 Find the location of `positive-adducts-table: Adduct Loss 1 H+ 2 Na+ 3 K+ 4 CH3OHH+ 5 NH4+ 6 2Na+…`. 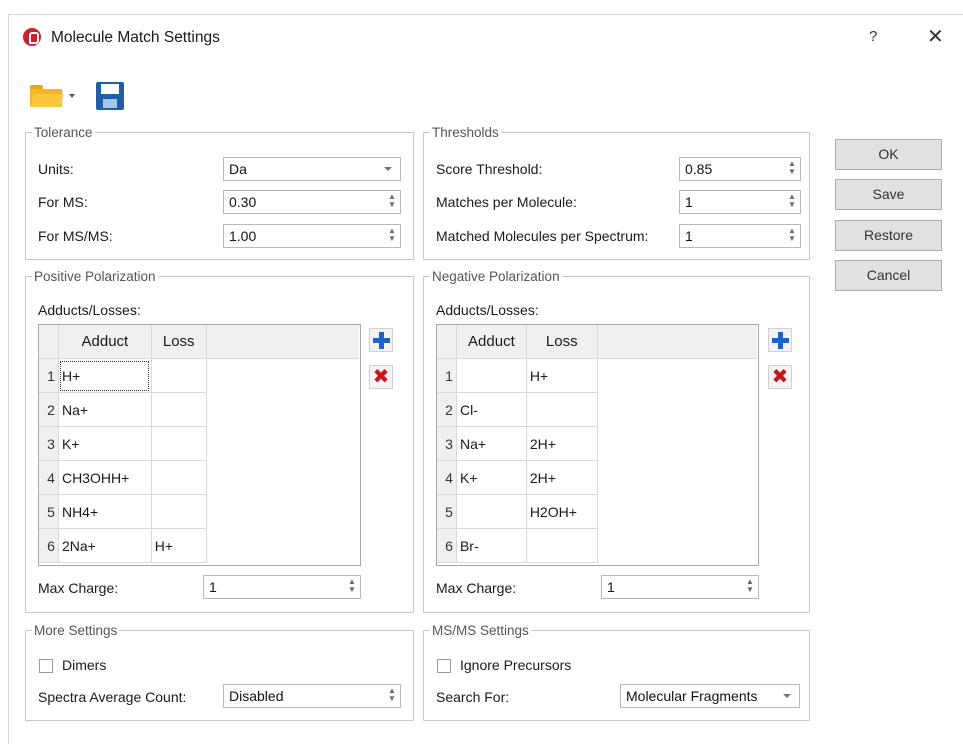

positive-adducts-table: Adduct Loss 1 H+ 2 Na+ 3 K+ 4 CH3OHH+ 5 NH4+ 6 2Na+… is located at coordinates (199, 445).